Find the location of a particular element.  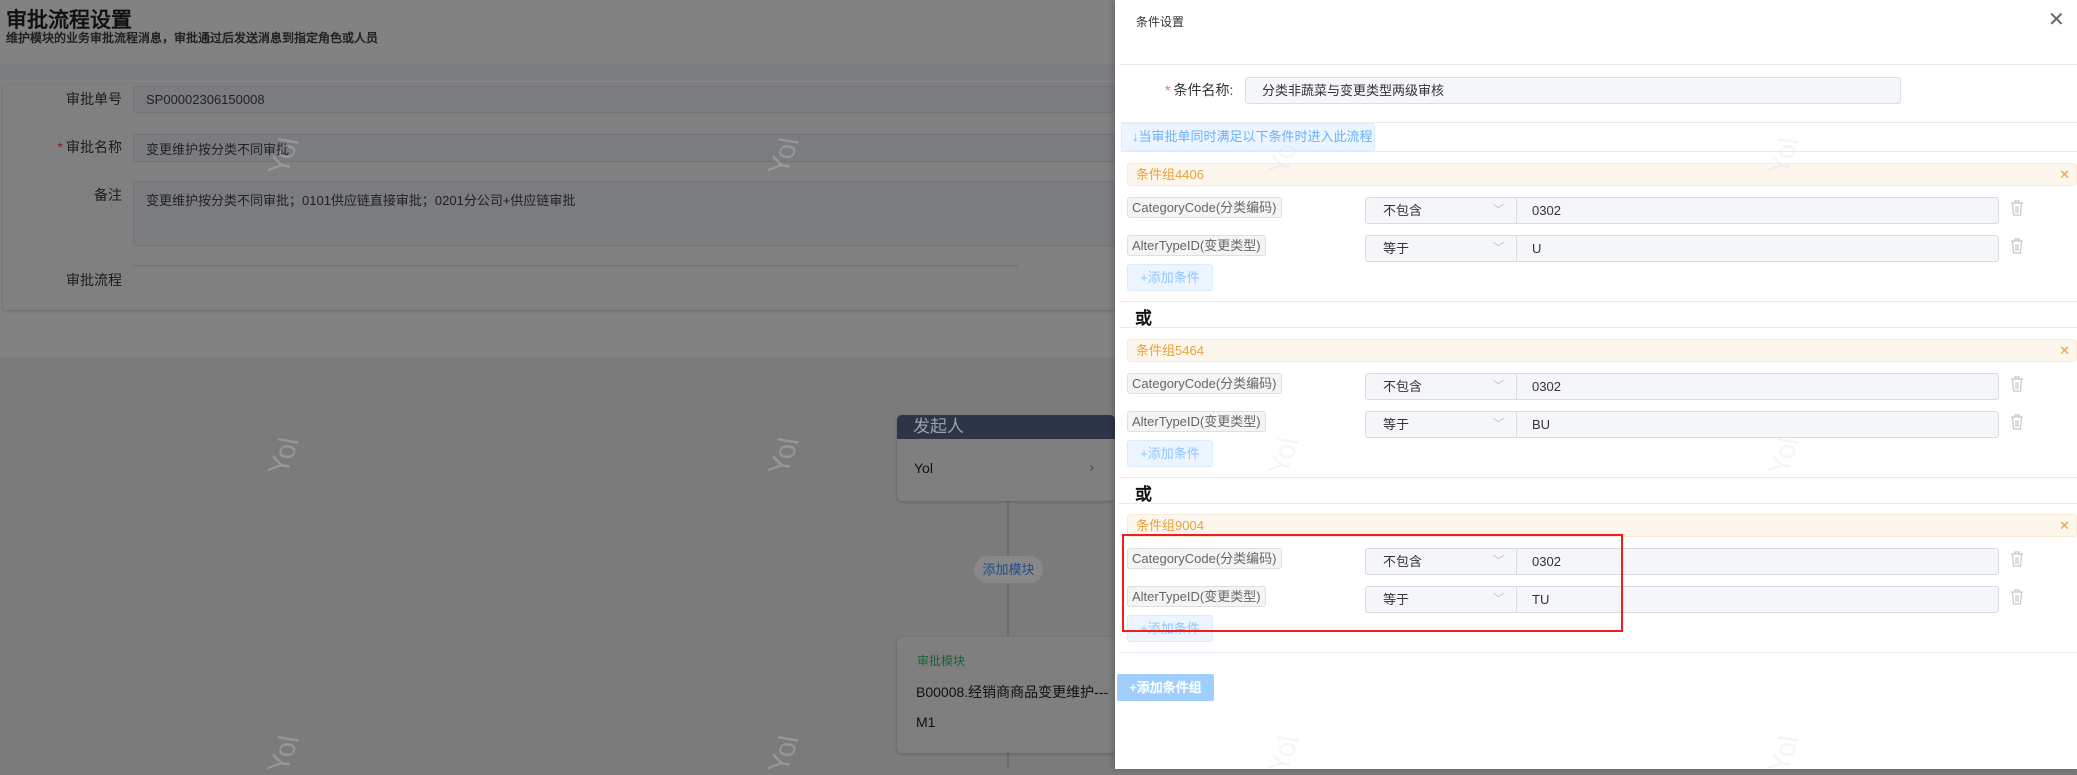

drawer-title: 条件设置 is located at coordinates (1160, 22).